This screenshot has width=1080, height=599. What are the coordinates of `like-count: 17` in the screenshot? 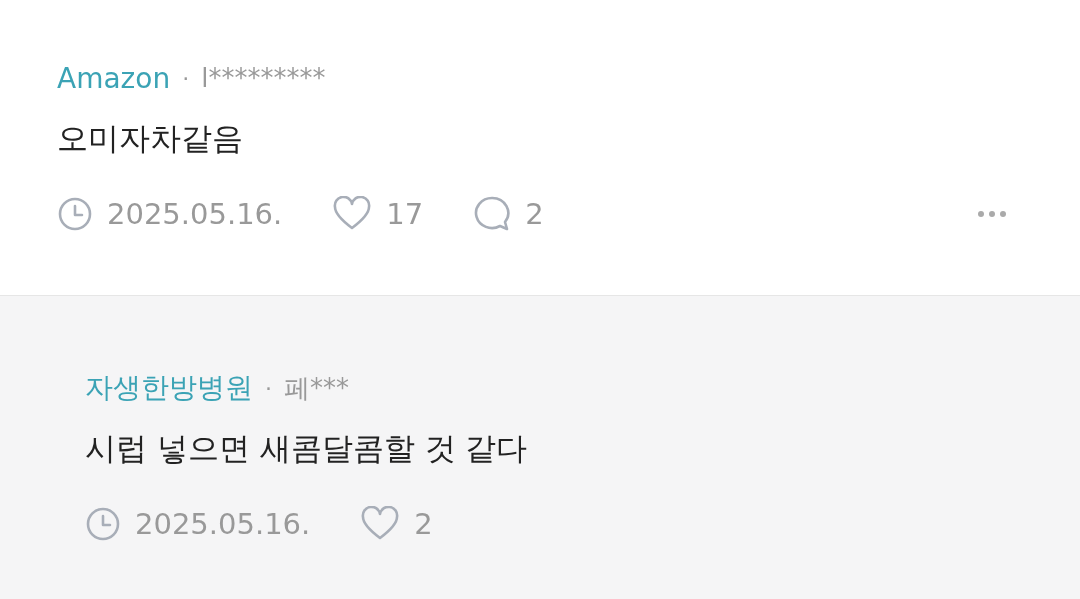 It's located at (405, 214).